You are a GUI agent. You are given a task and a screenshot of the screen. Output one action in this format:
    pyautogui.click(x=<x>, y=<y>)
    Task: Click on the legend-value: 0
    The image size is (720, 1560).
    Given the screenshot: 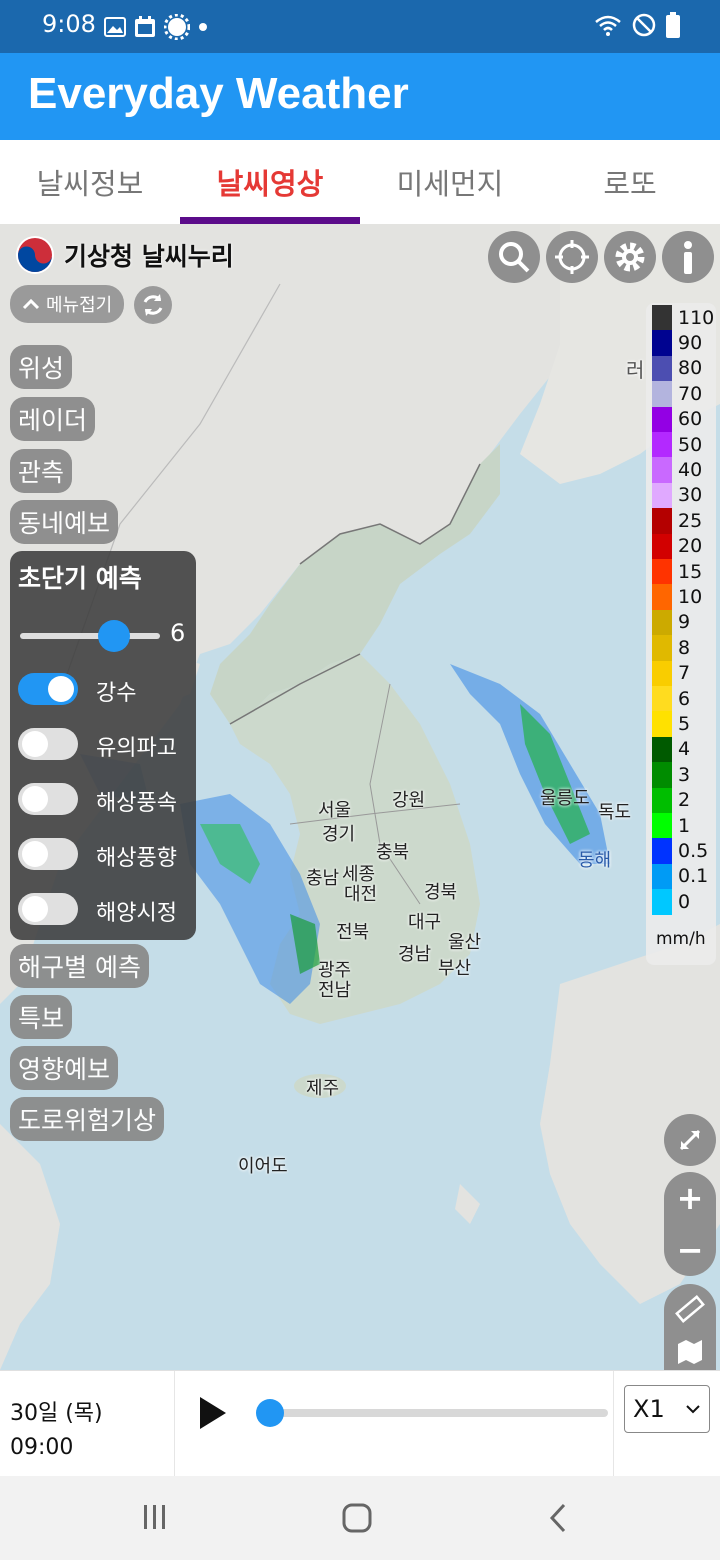 What is the action you would take?
    pyautogui.click(x=684, y=901)
    